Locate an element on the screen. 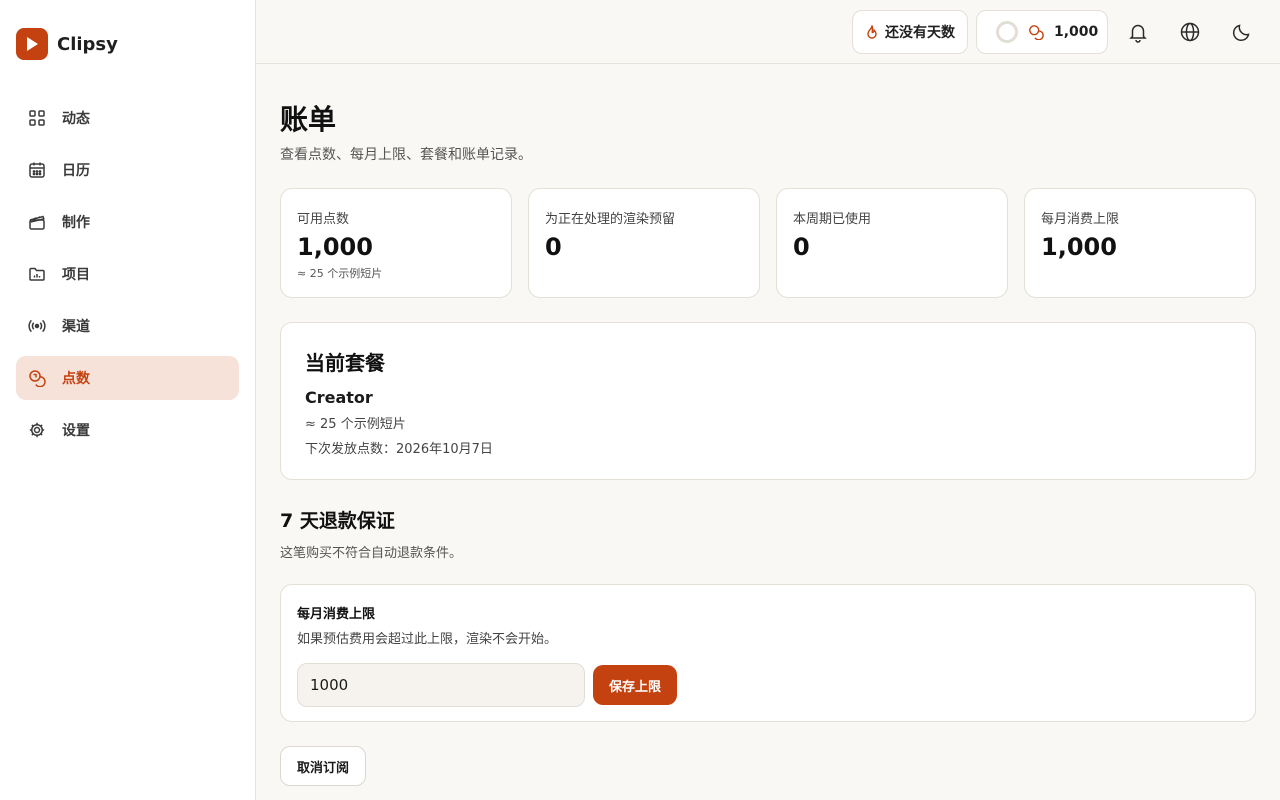 This screenshot has width=1280, height=800. sidebar-item-label: 点数 is located at coordinates (76, 379).